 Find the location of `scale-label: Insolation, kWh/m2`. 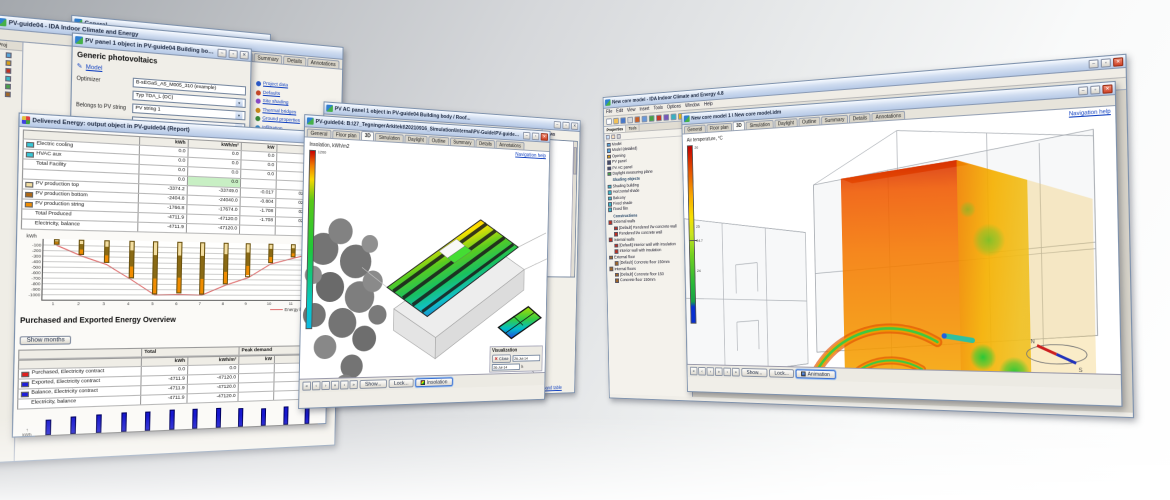

scale-label: Insolation, kWh/m2 is located at coordinates (329, 145).